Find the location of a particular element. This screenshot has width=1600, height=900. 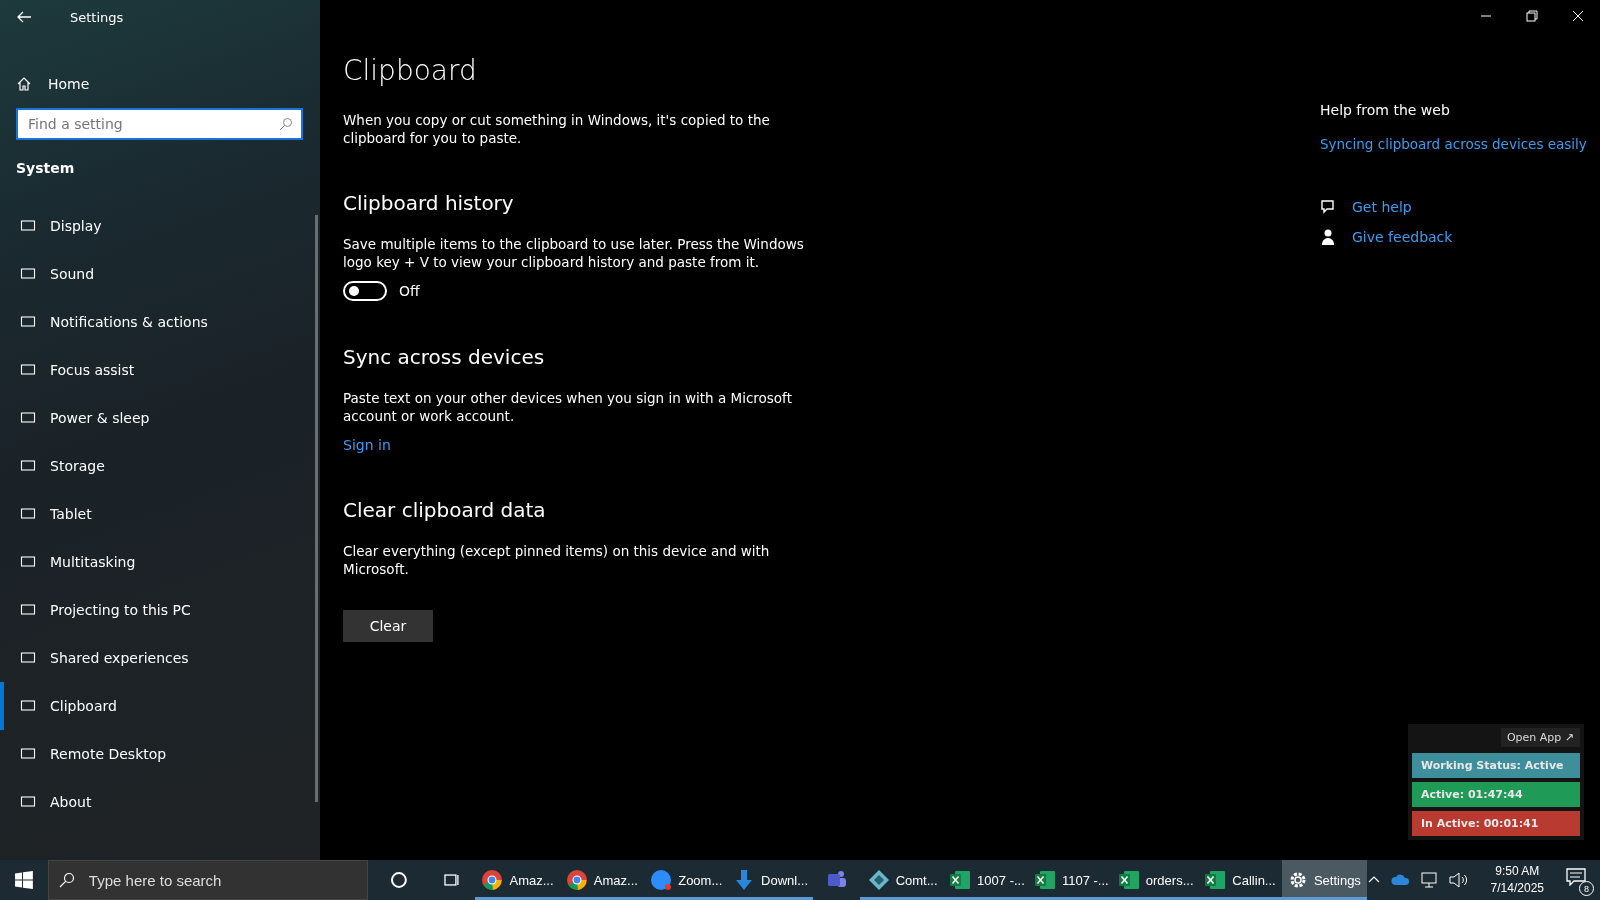

description-text: Save multiple items to the clipboard to use later. Press the Windows logo key + V to view your clipboard history and paste from it. is located at coordinates (574, 253).